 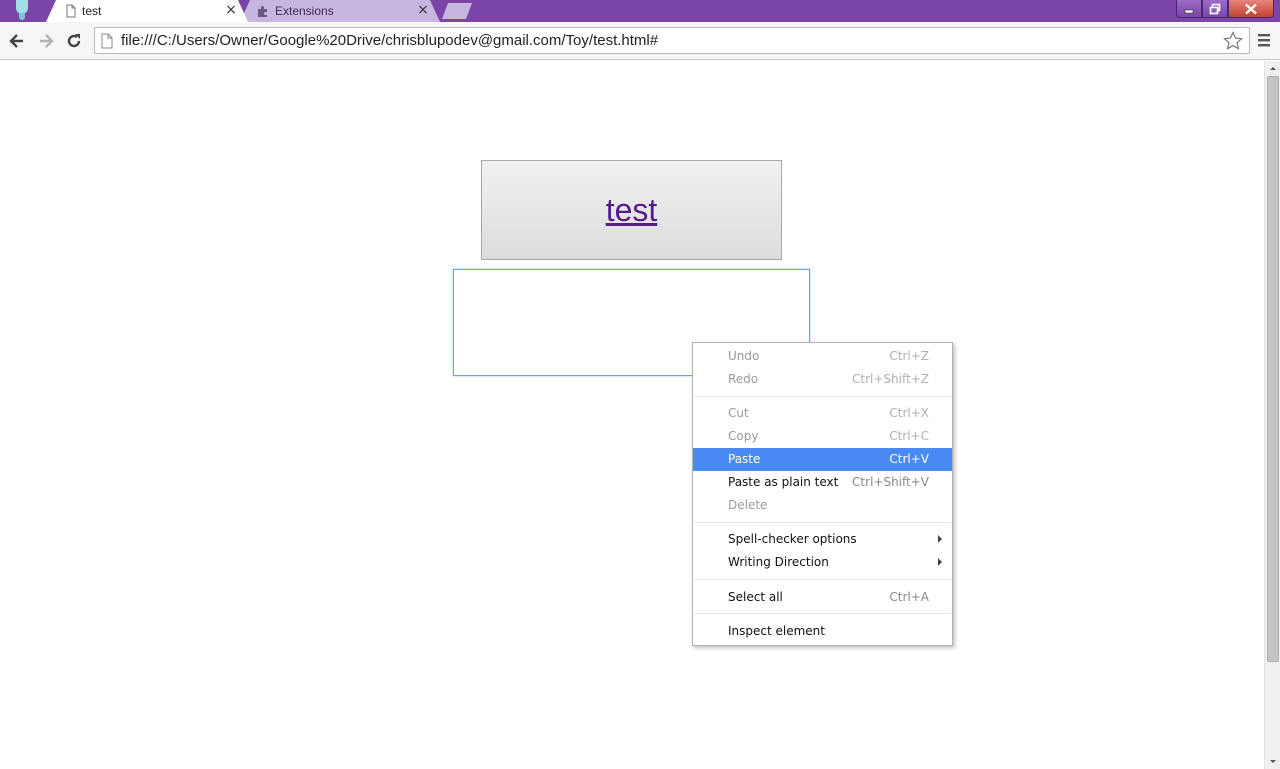 What do you see at coordinates (909, 459) in the screenshot?
I see `menu-item-shortcut: Ctrl+V` at bounding box center [909, 459].